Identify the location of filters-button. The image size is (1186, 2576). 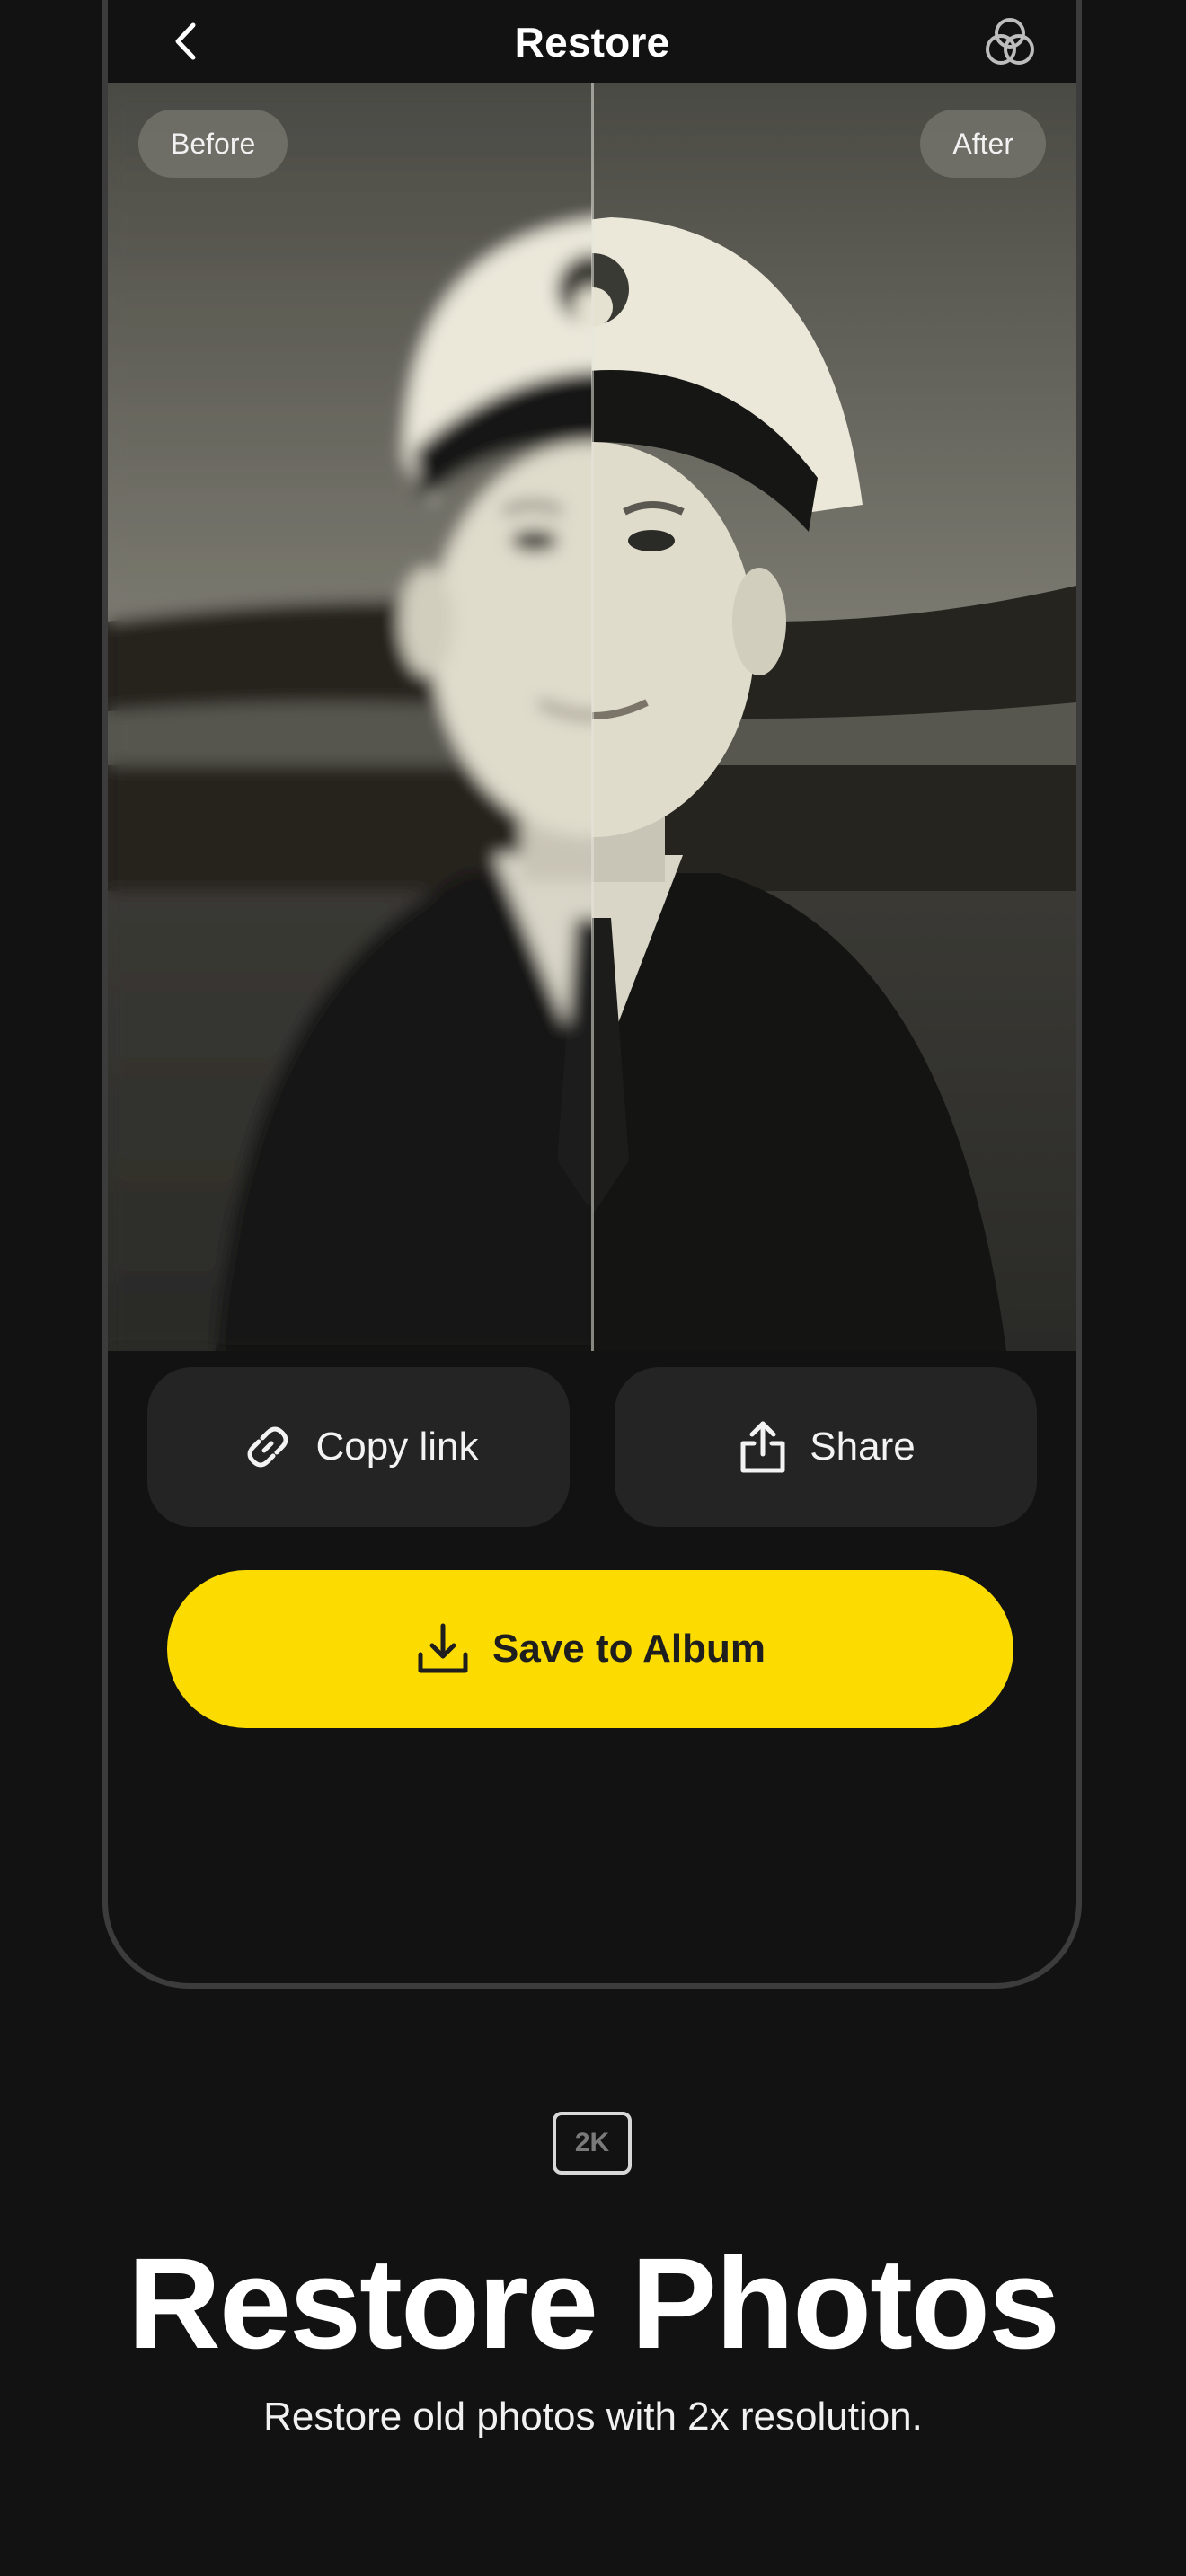
(1009, 43).